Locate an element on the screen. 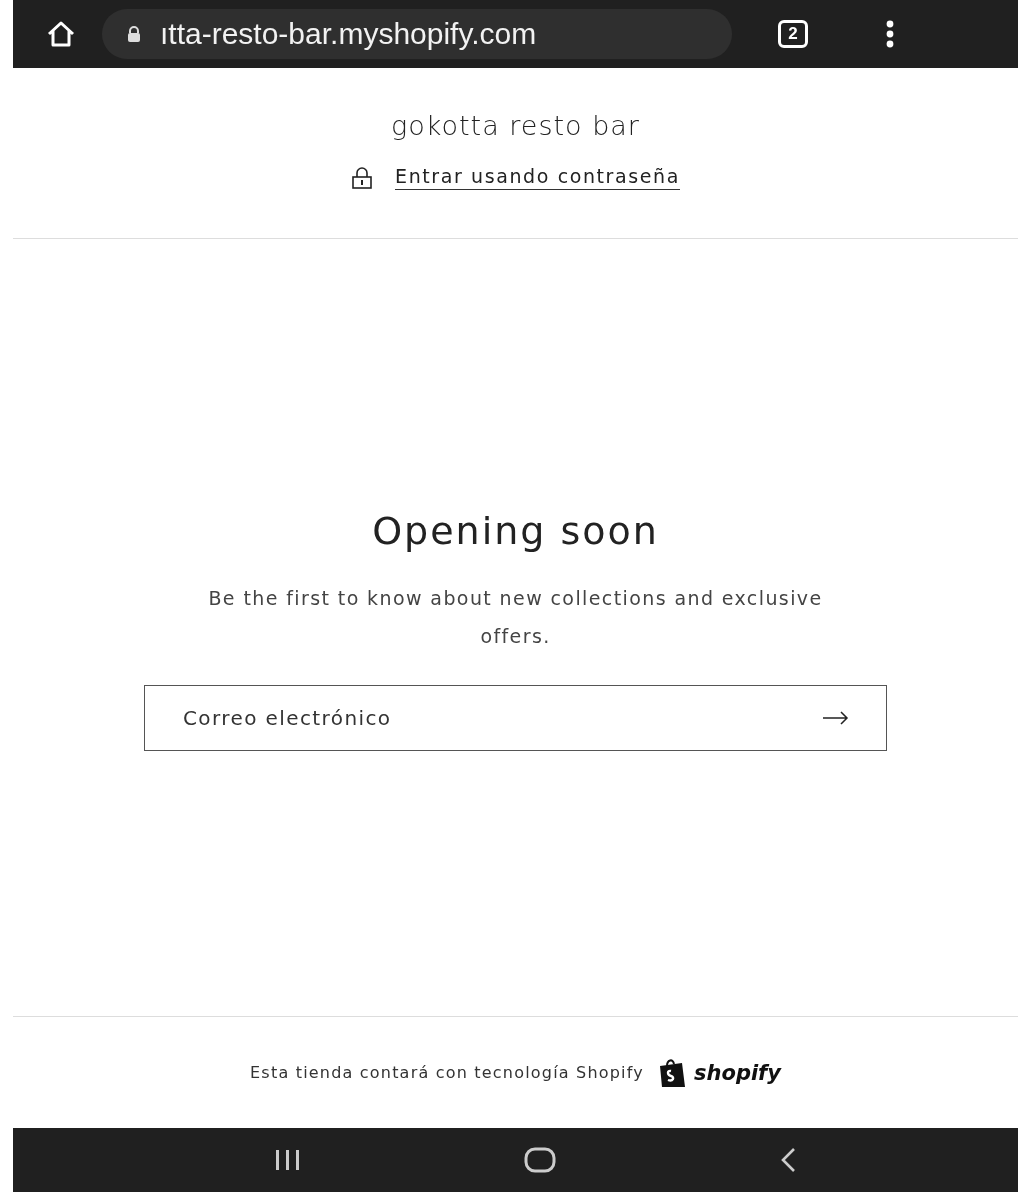 Image resolution: width=1018 pixels, height=1192 pixels. tab-count: 2 is located at coordinates (793, 34).